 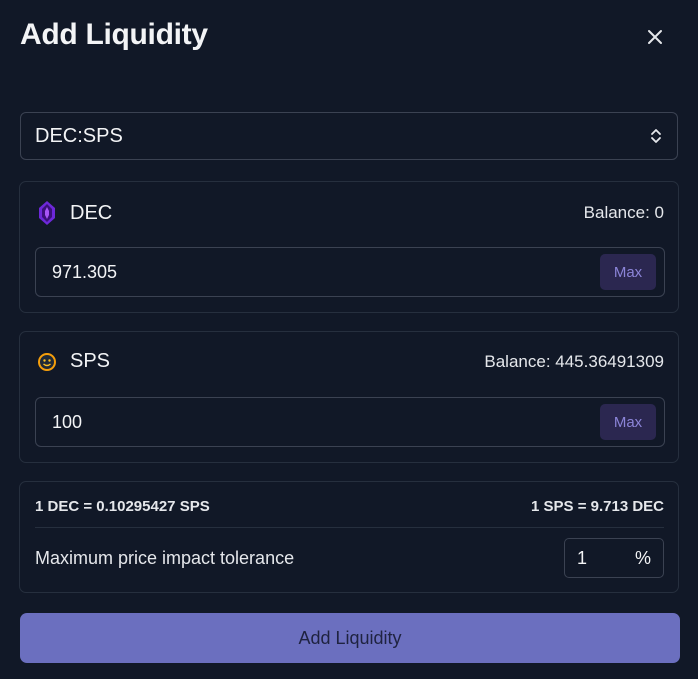 I want to click on token-b-amount-field: 100 Max, so click(x=350, y=422).